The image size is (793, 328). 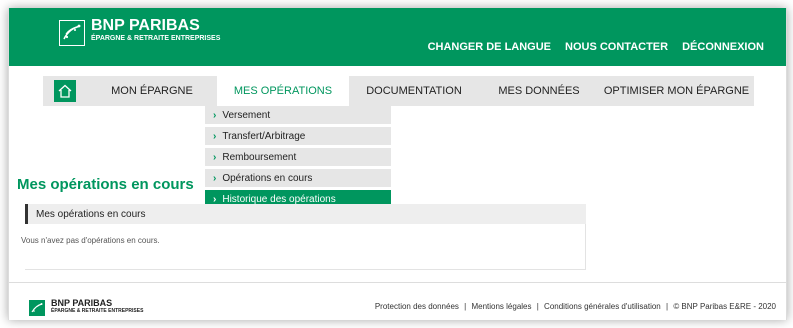 I want to click on privacy-link: Protection des données, so click(x=417, y=306).